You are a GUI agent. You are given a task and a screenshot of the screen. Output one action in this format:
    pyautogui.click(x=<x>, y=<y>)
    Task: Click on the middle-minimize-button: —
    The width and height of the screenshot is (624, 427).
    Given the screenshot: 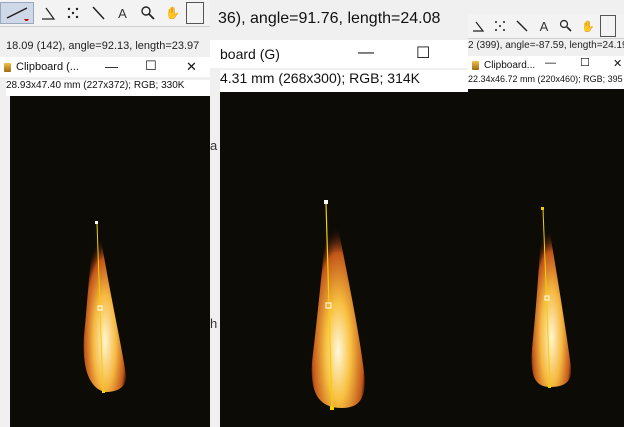 What is the action you would take?
    pyautogui.click(x=366, y=53)
    